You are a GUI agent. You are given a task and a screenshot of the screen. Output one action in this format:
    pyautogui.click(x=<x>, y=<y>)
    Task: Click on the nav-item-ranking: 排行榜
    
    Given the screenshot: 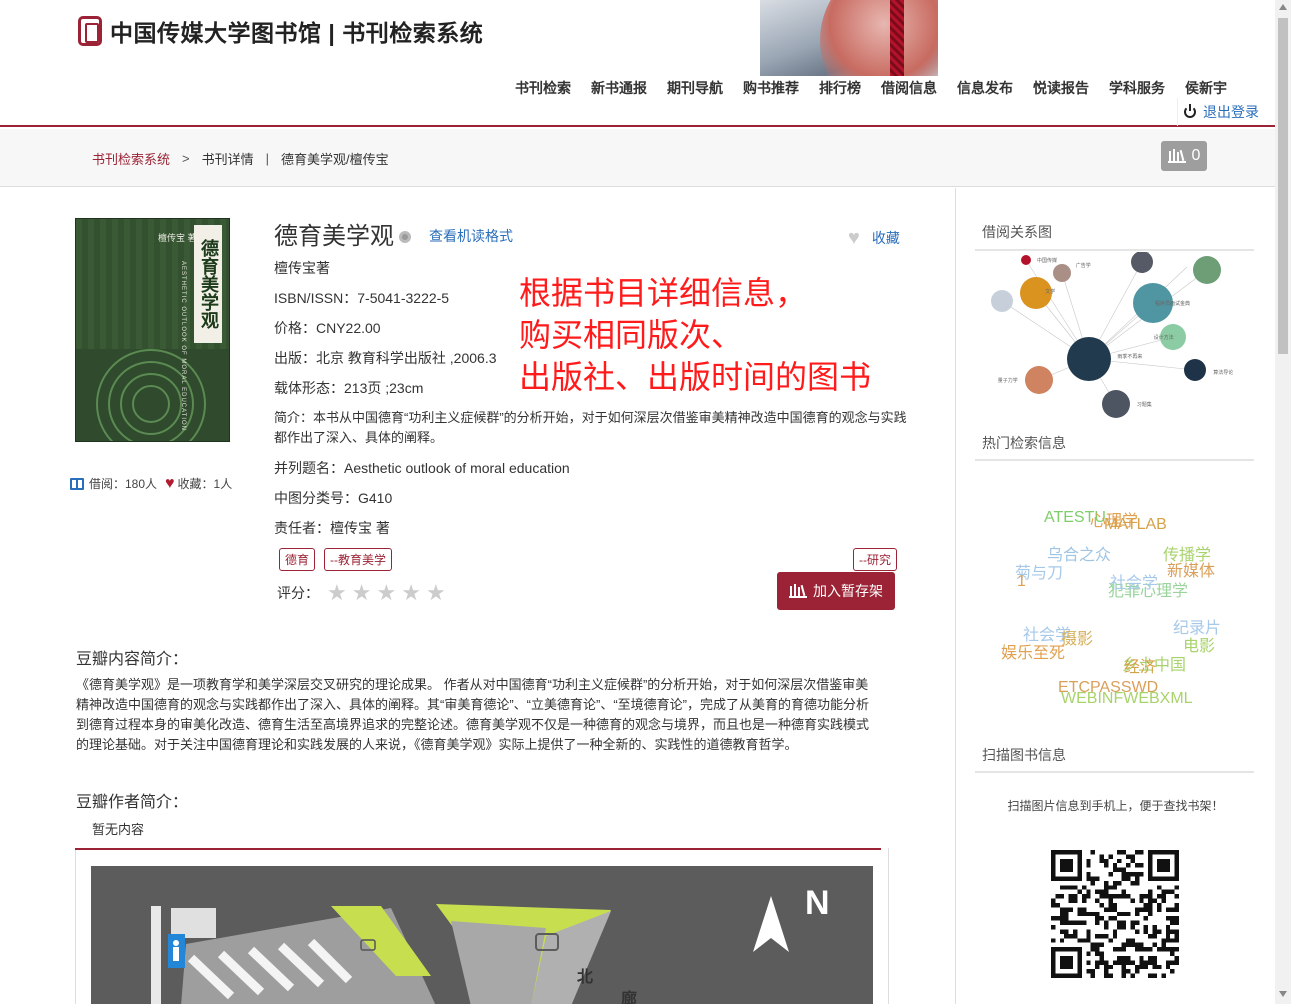 What is the action you would take?
    pyautogui.click(x=840, y=88)
    